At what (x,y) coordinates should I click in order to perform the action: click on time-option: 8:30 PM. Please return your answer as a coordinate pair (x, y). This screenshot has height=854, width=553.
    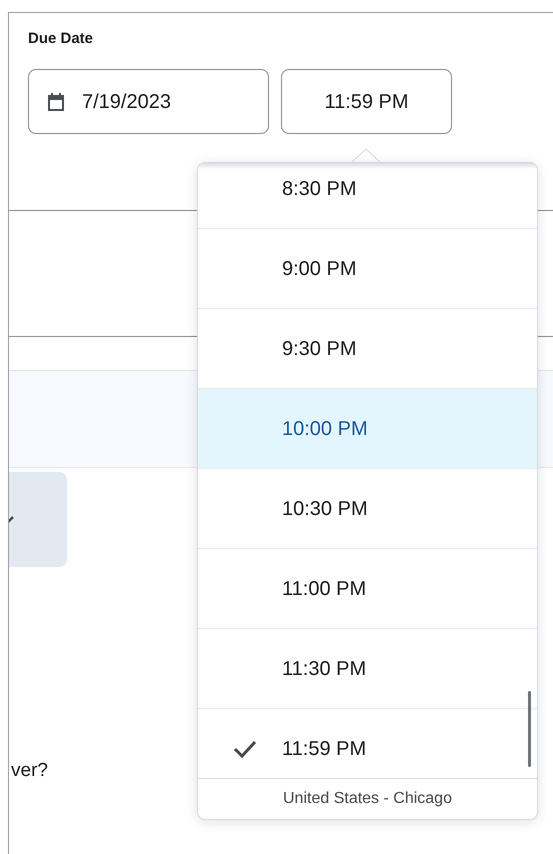
    Looking at the image, I should click on (367, 196).